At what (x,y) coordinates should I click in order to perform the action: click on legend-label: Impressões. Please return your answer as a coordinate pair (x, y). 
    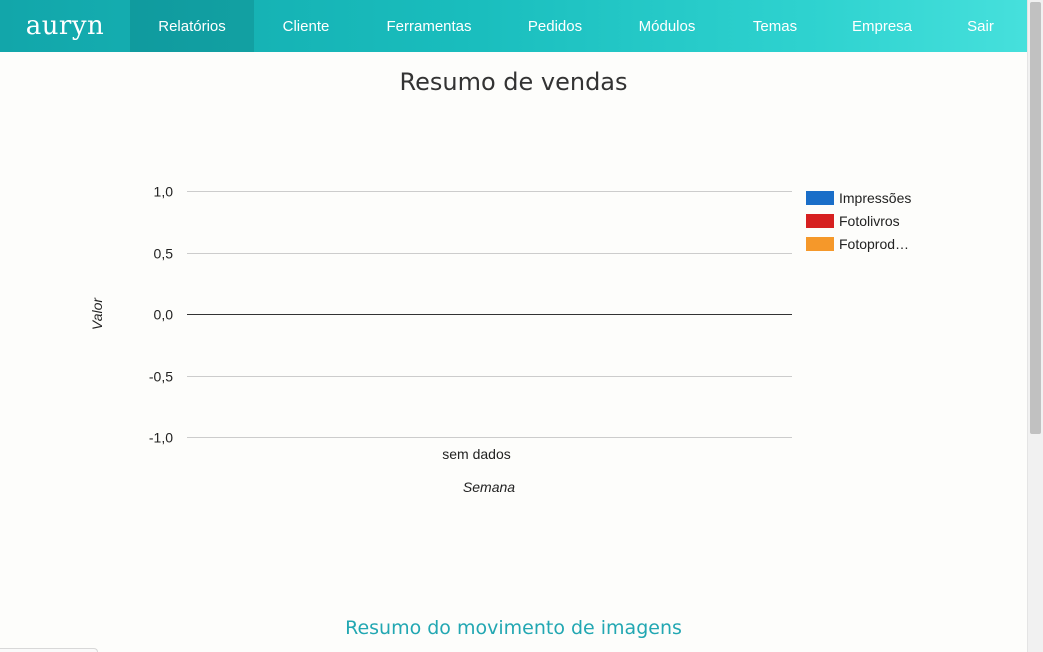
    Looking at the image, I should click on (875, 198).